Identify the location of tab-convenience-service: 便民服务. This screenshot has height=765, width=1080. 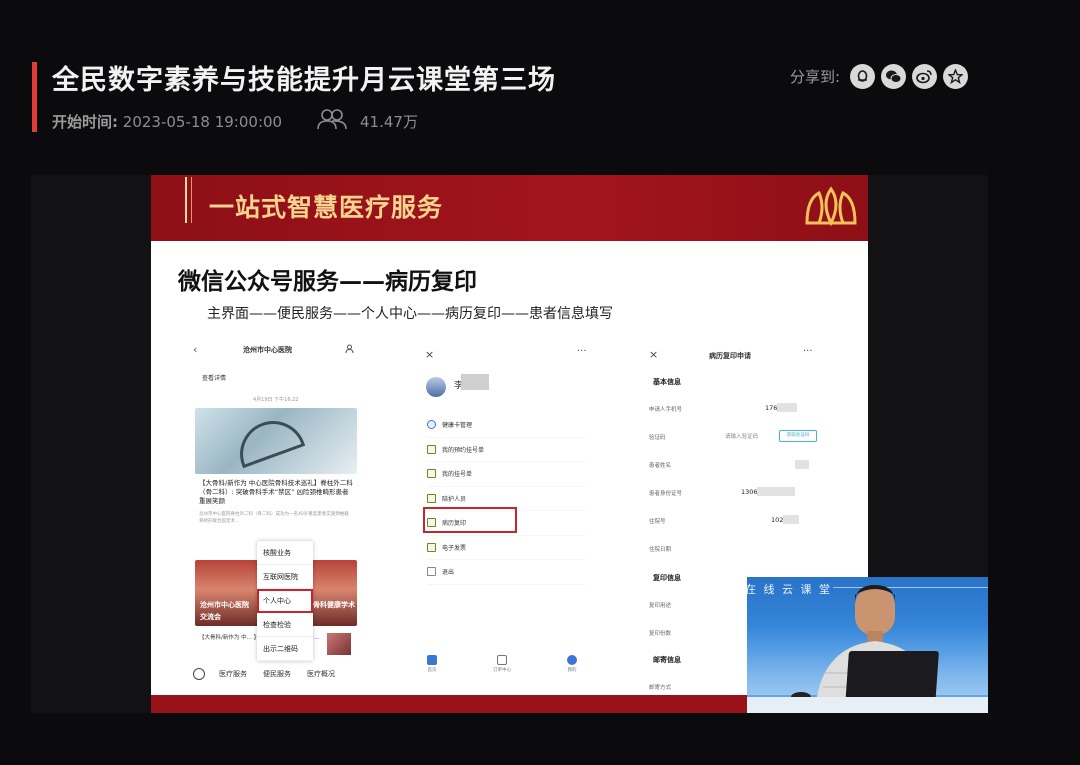
(277, 674).